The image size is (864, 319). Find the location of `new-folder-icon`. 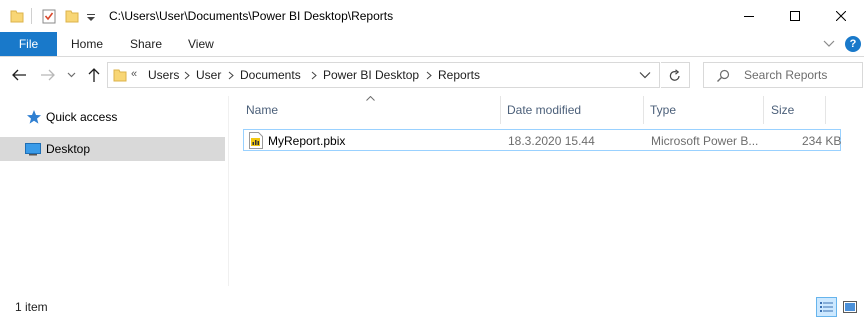

new-folder-icon is located at coordinates (72, 16).